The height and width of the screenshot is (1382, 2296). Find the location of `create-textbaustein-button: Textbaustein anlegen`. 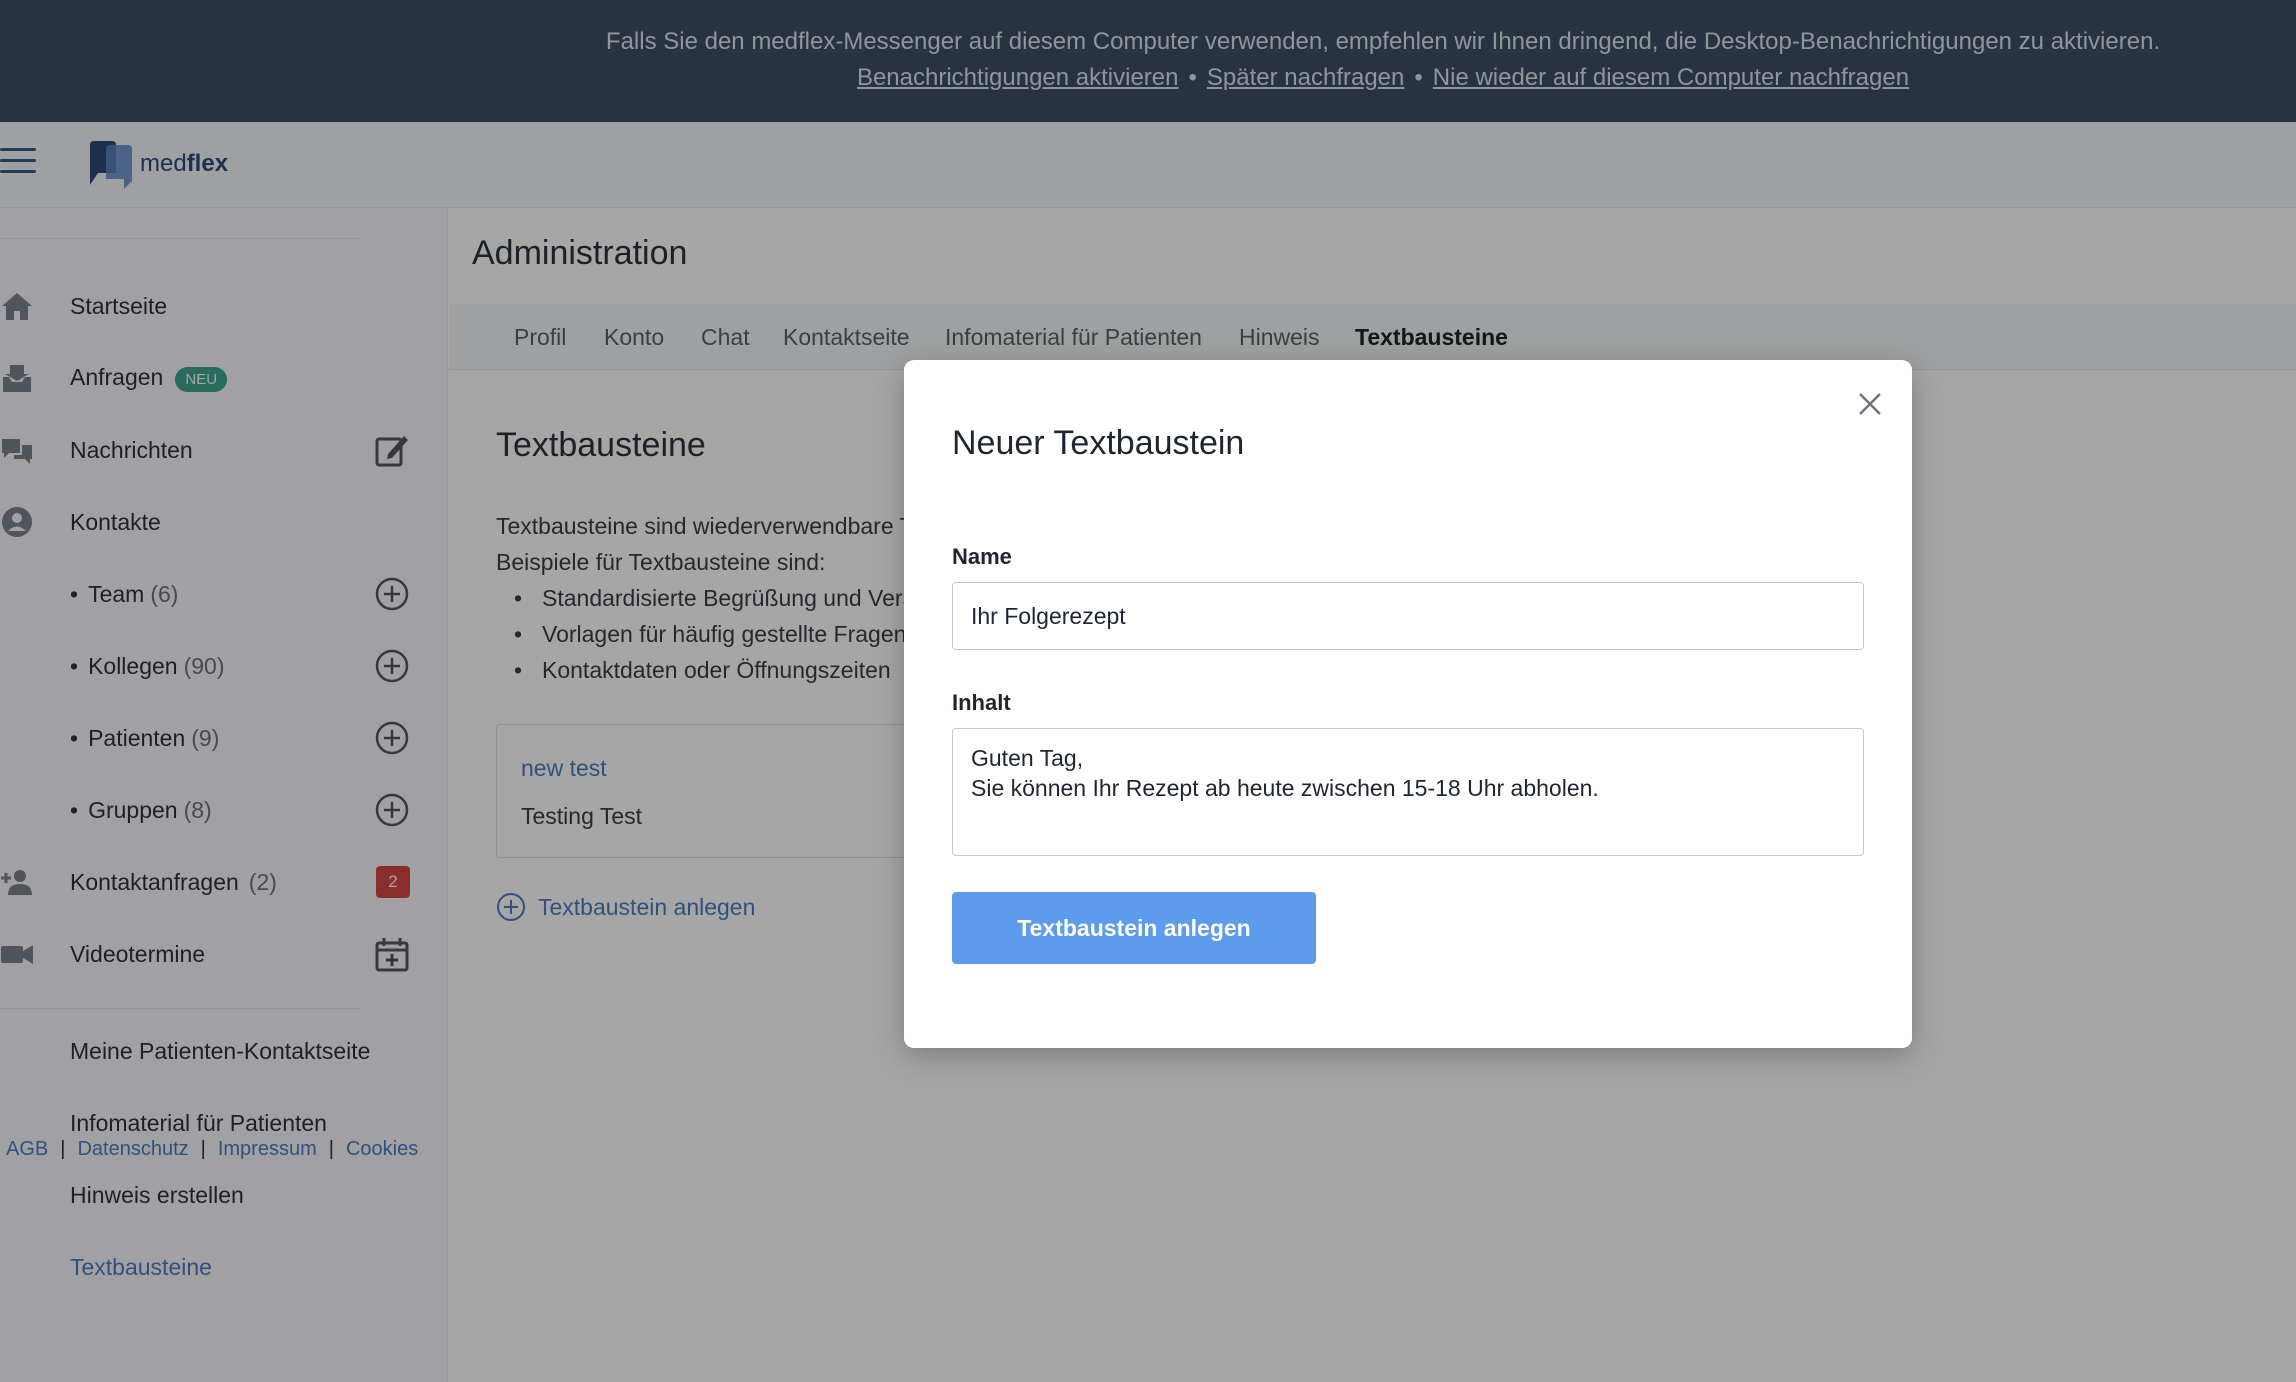

create-textbaustein-button: Textbaustein anlegen is located at coordinates (1134, 928).